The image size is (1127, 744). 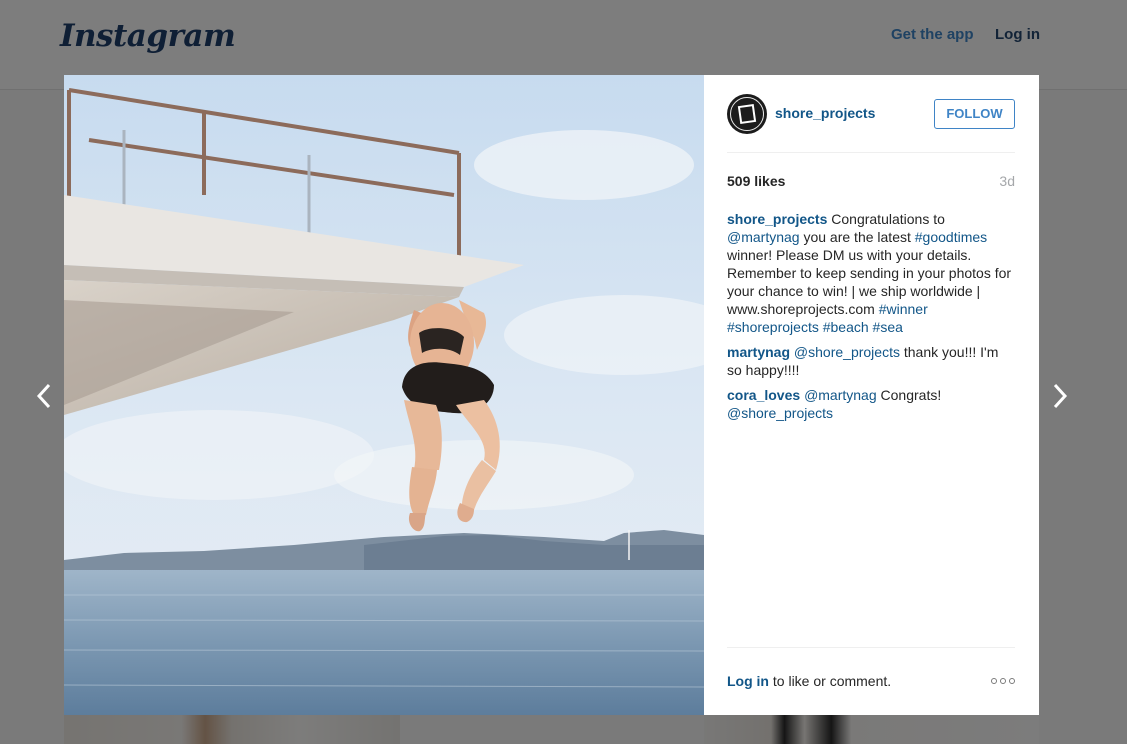 What do you see at coordinates (748, 681) in the screenshot?
I see `footer-login-link: Log in` at bounding box center [748, 681].